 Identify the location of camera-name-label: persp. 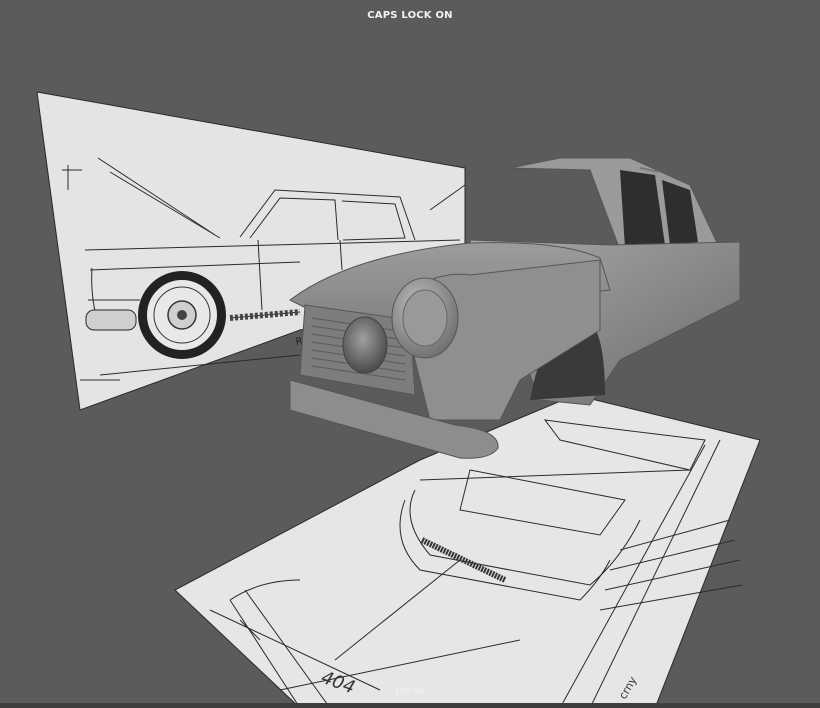
(410, 690).